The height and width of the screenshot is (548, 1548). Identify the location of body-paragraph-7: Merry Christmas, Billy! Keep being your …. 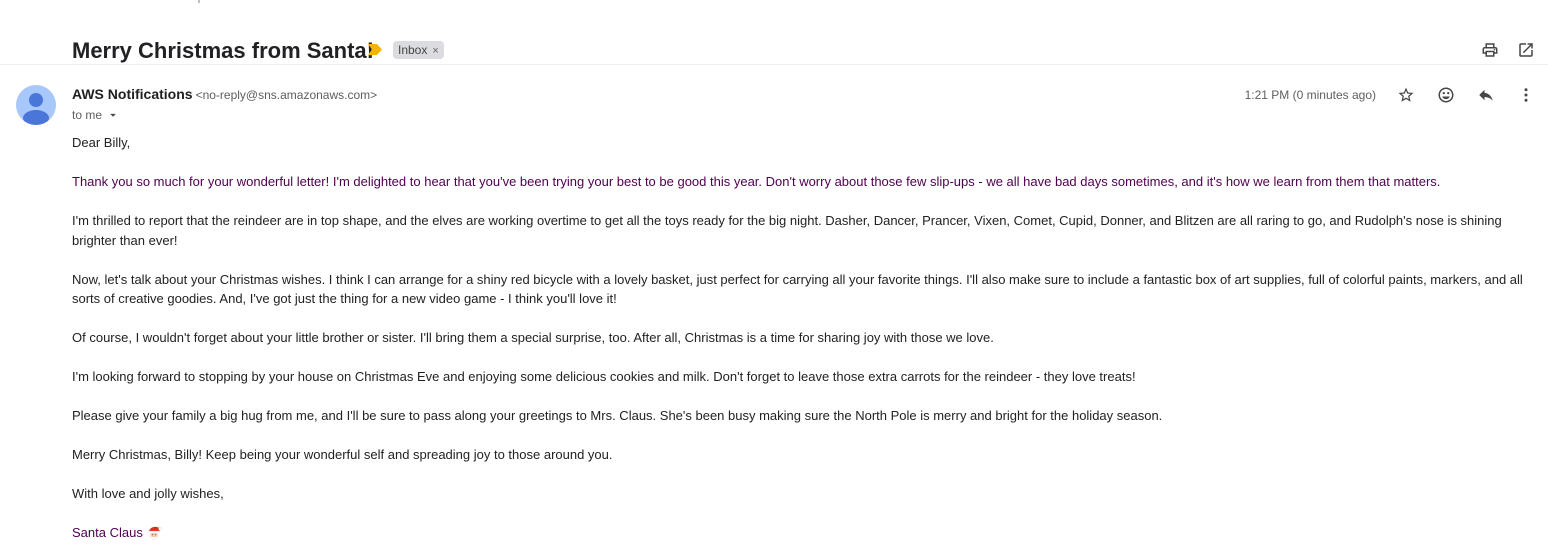
(342, 454).